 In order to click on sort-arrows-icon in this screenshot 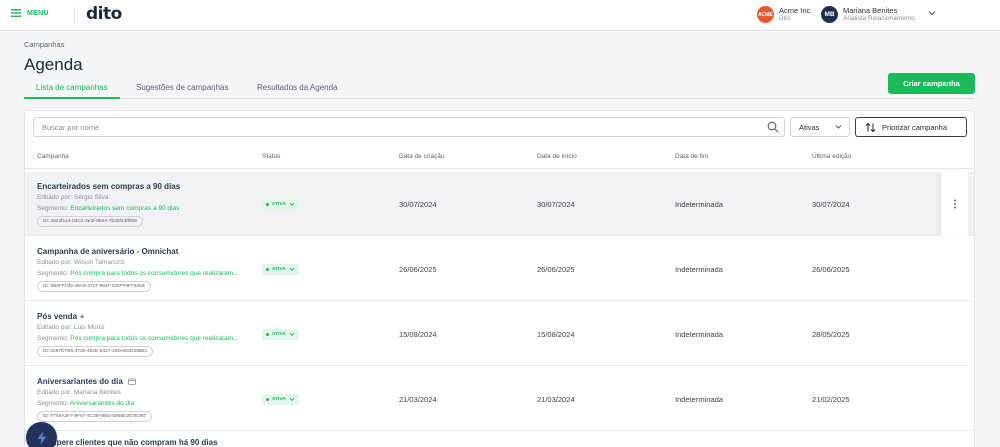, I will do `click(870, 127)`.